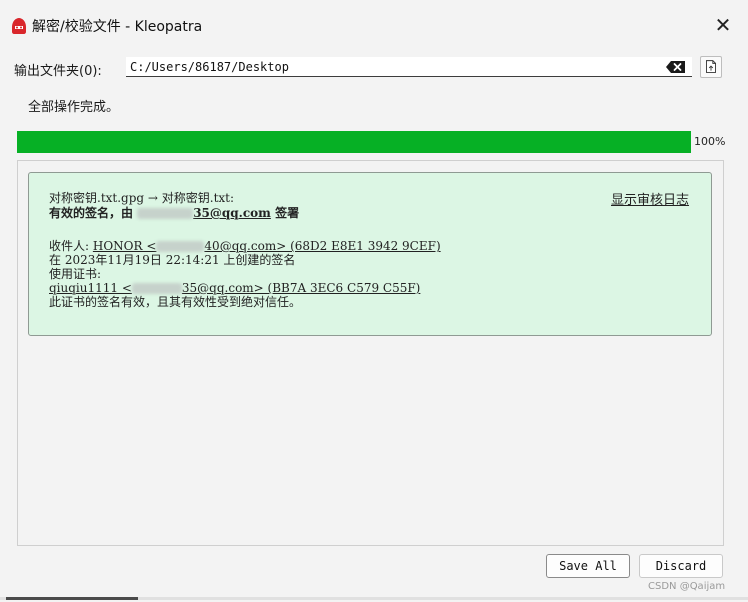 This screenshot has width=748, height=602. What do you see at coordinates (687, 586) in the screenshot?
I see `watermark: CSDN @Qaijam` at bounding box center [687, 586].